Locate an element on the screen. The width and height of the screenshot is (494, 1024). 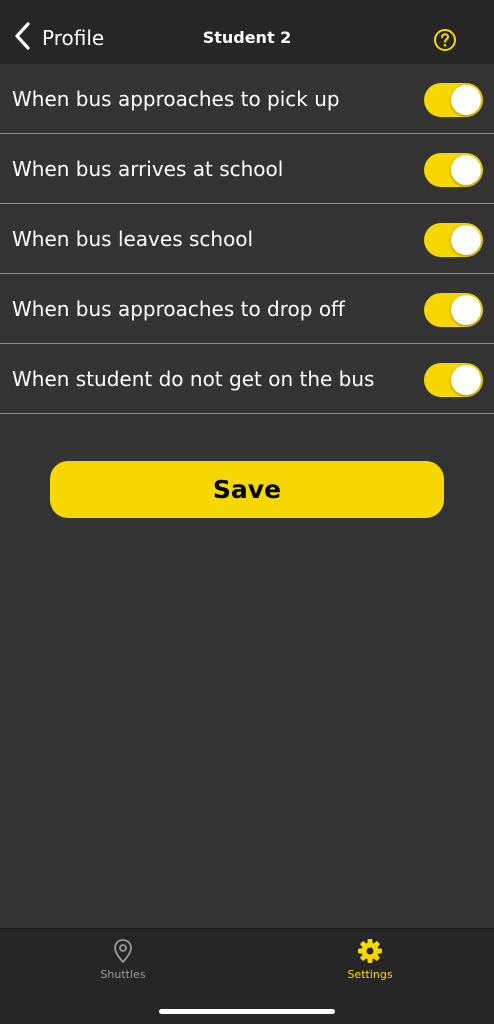
save-button: Save is located at coordinates (247, 489).